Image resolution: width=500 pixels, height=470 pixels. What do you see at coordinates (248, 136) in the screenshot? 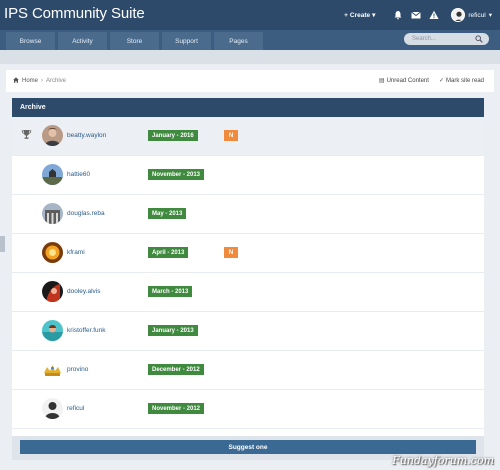
I see `list-item: beatty.waylon January - 2016 N` at bounding box center [248, 136].